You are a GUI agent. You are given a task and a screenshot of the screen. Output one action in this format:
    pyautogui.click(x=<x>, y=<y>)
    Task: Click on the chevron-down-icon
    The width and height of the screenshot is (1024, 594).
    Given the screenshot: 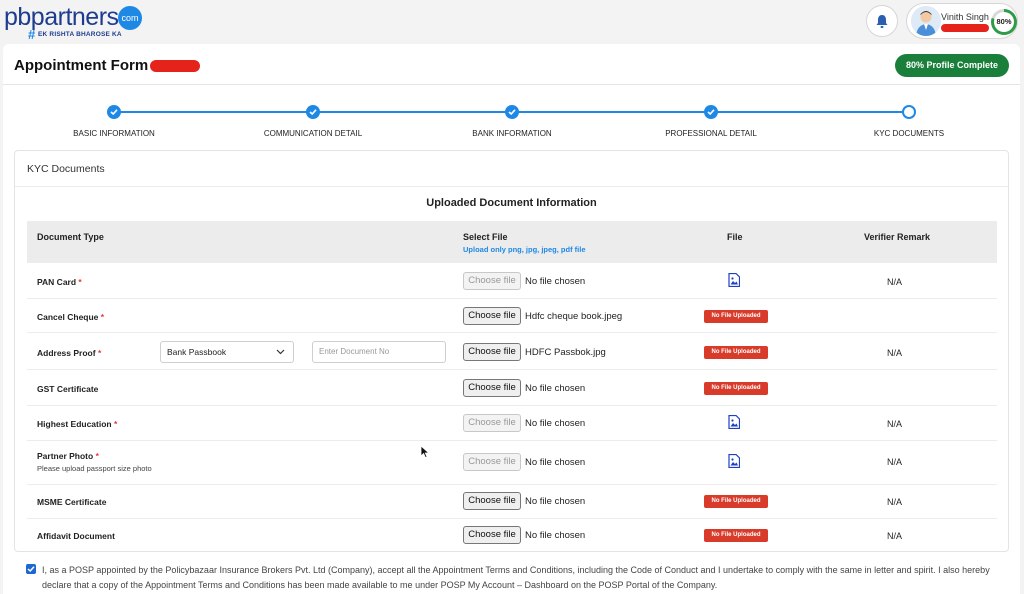 What is the action you would take?
    pyautogui.click(x=280, y=355)
    